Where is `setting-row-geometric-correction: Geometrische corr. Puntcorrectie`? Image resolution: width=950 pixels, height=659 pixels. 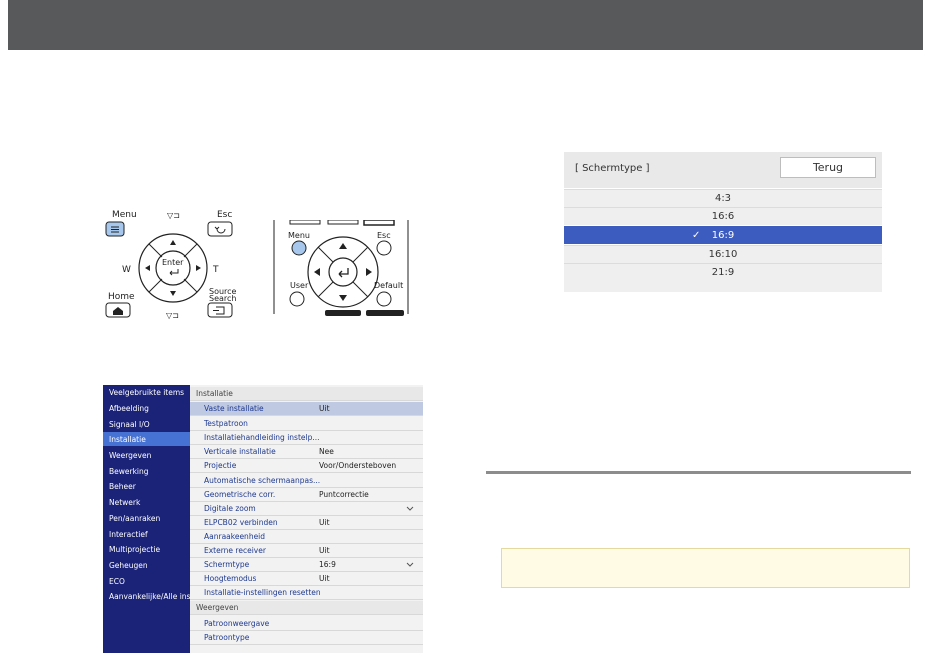 setting-row-geometric-correction: Geometrische corr. Puntcorrectie is located at coordinates (306, 495).